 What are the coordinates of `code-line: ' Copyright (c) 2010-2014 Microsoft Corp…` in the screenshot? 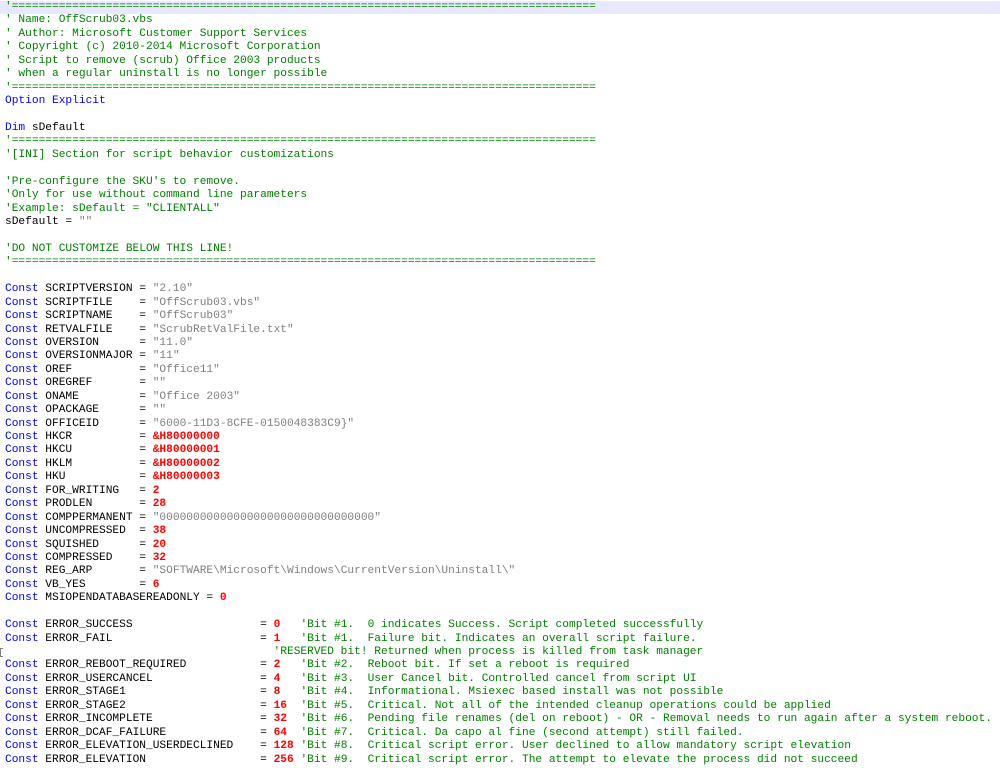 It's located at (500, 47).